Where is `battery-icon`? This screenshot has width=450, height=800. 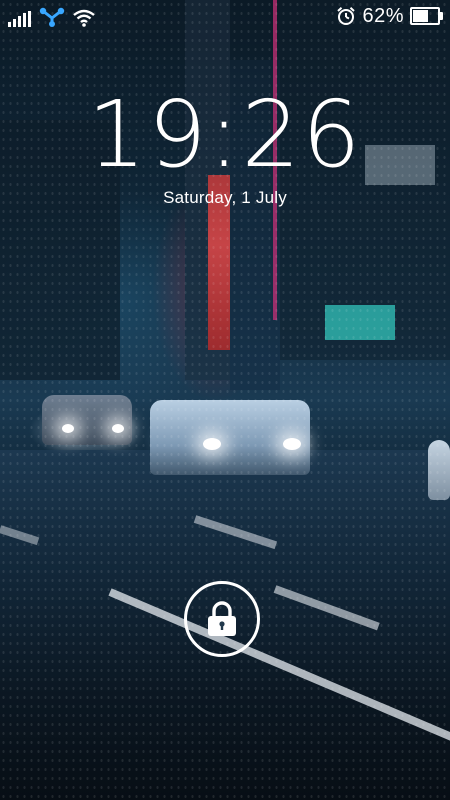
battery-icon is located at coordinates (426, 16).